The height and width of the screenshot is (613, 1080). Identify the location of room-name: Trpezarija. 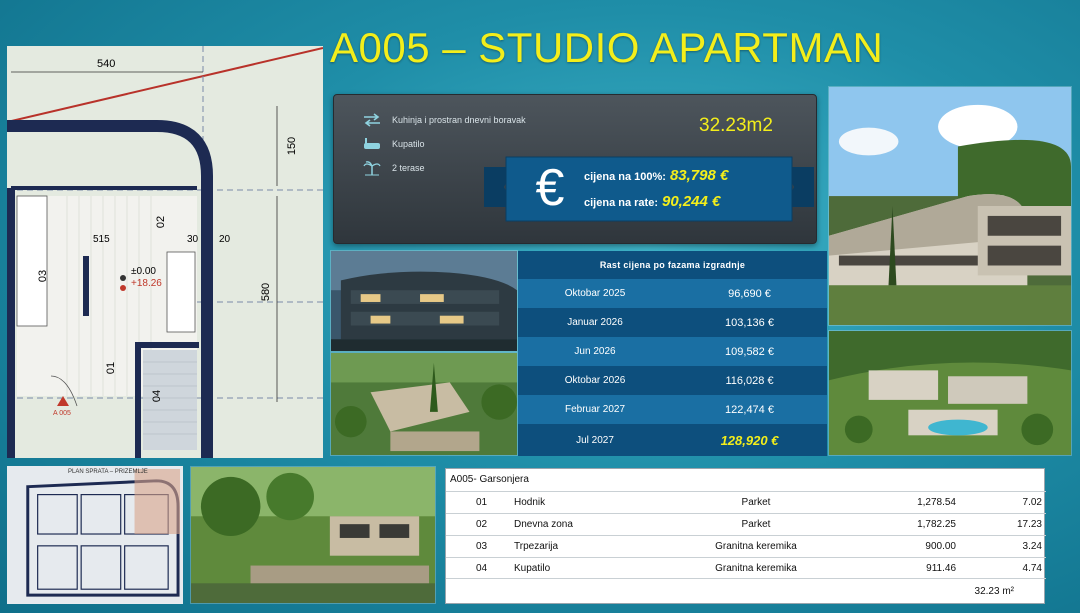
(536, 546).